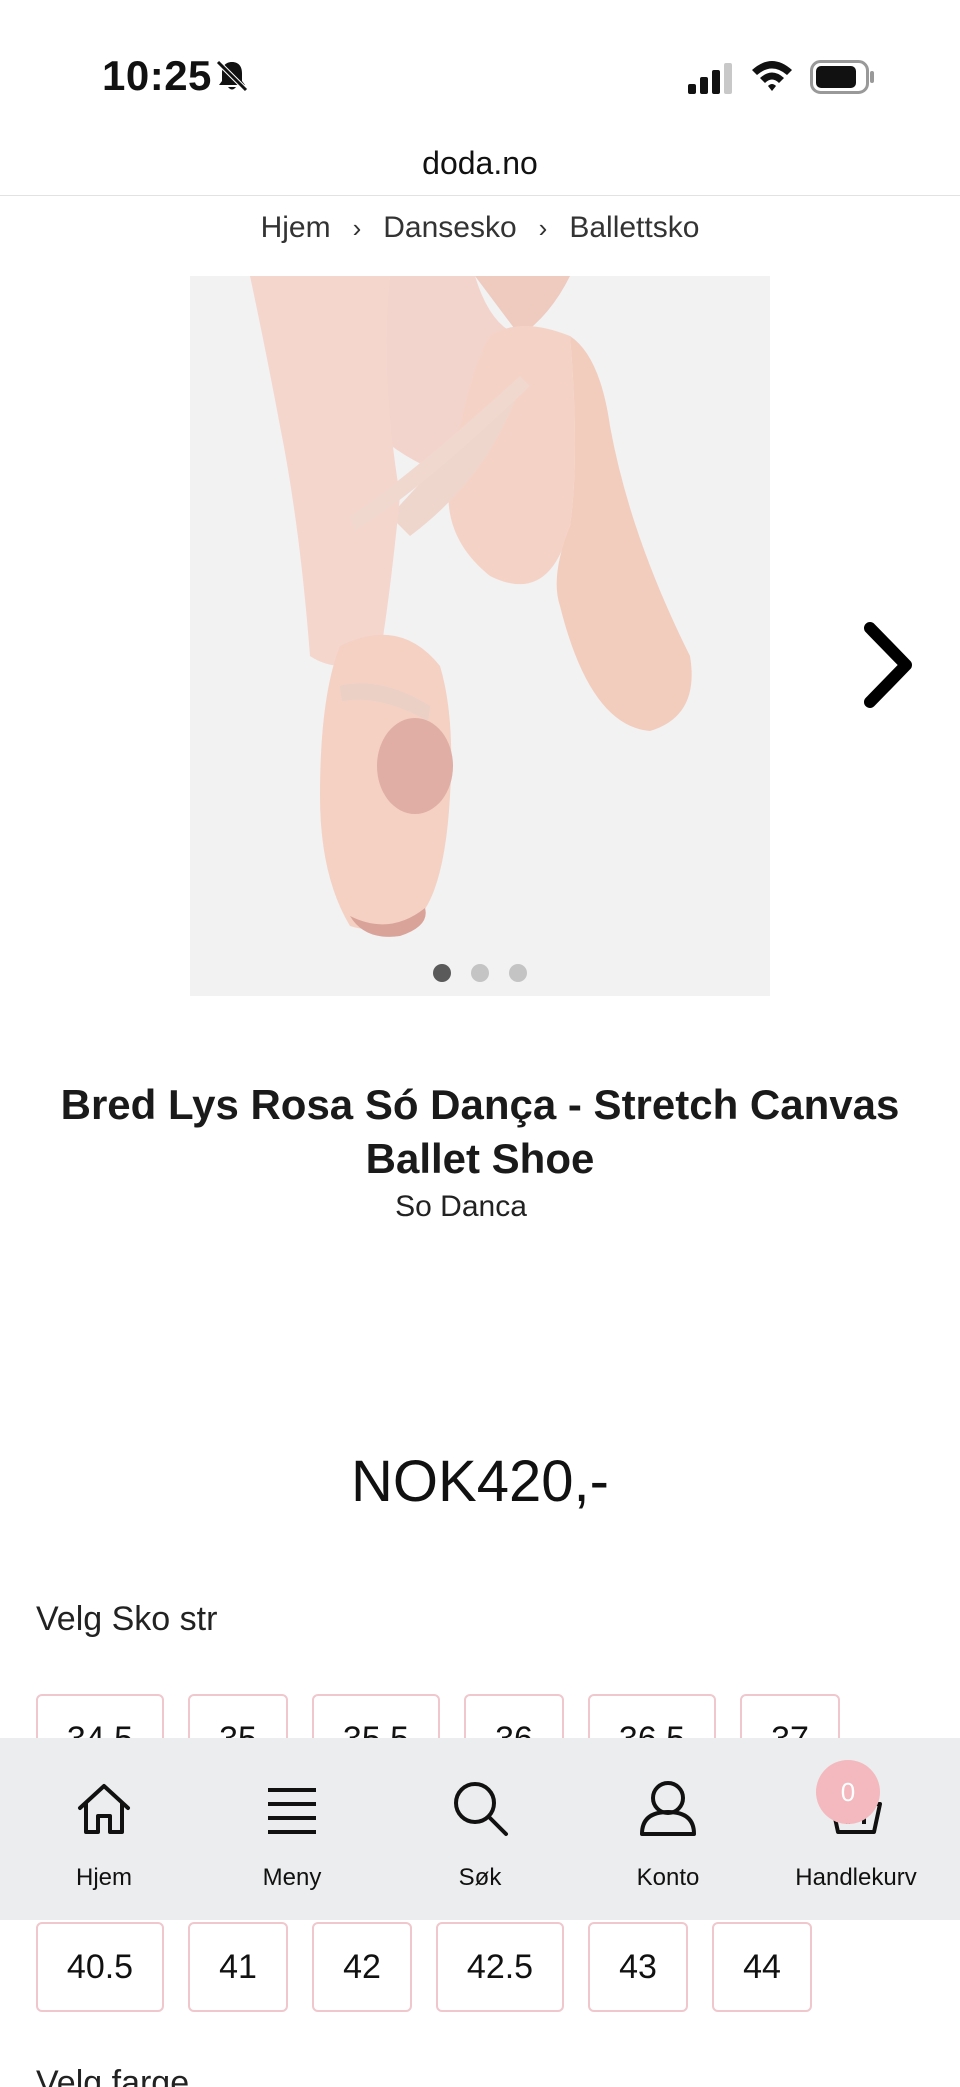 The height and width of the screenshot is (2087, 960). Describe the element at coordinates (296, 228) in the screenshot. I see `breadcrumb-home: Hjem` at that location.